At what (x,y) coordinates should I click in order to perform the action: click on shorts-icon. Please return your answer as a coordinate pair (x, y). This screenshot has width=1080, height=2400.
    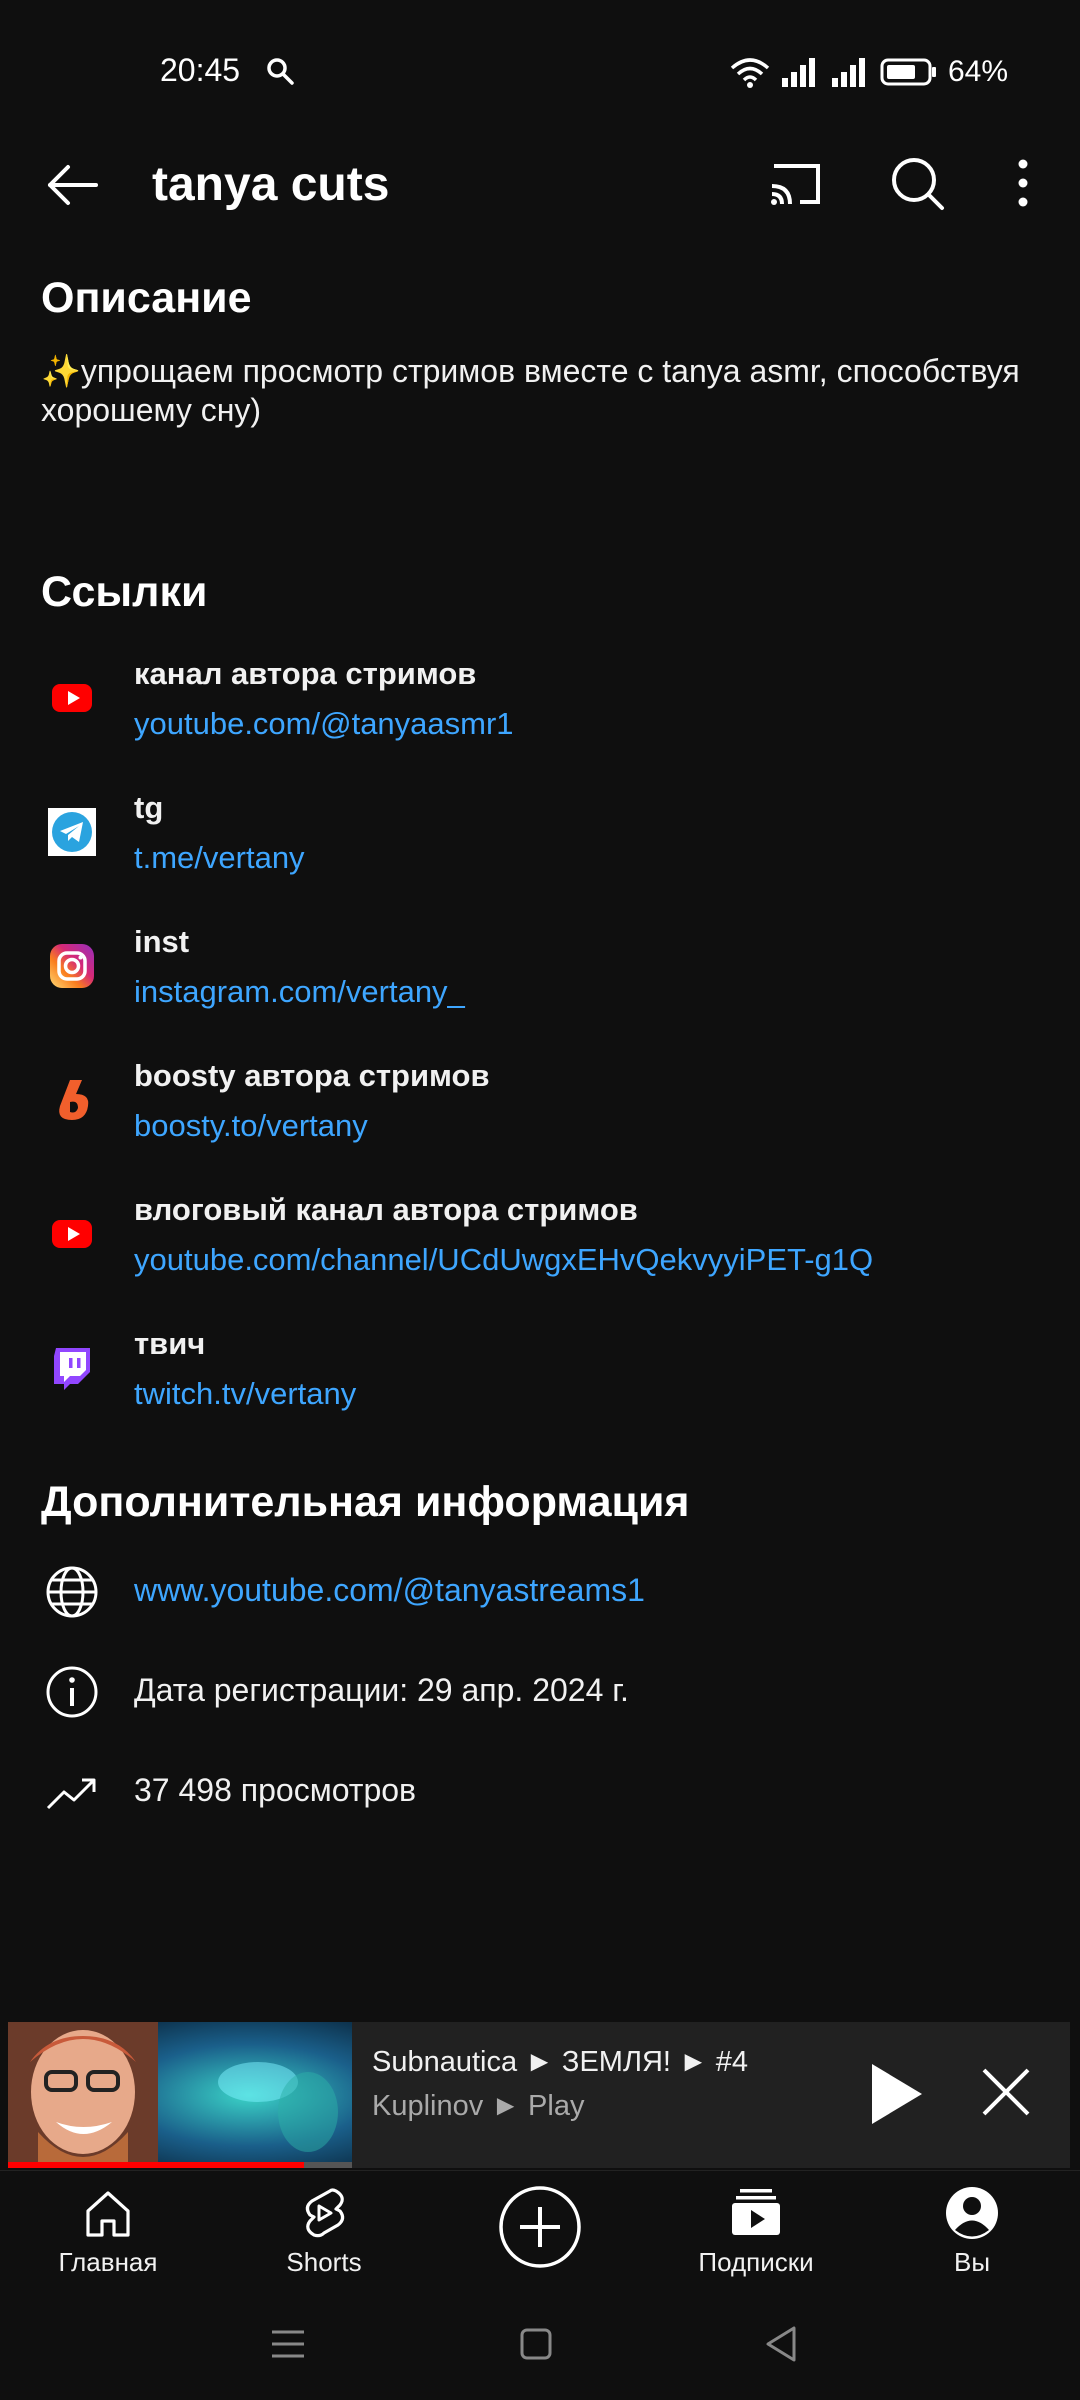
    Looking at the image, I should click on (325, 2213).